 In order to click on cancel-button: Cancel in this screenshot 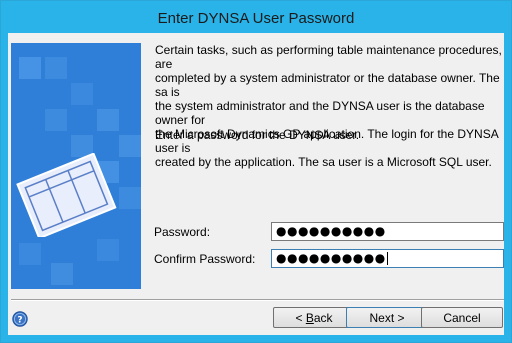, I will do `click(462, 317)`.